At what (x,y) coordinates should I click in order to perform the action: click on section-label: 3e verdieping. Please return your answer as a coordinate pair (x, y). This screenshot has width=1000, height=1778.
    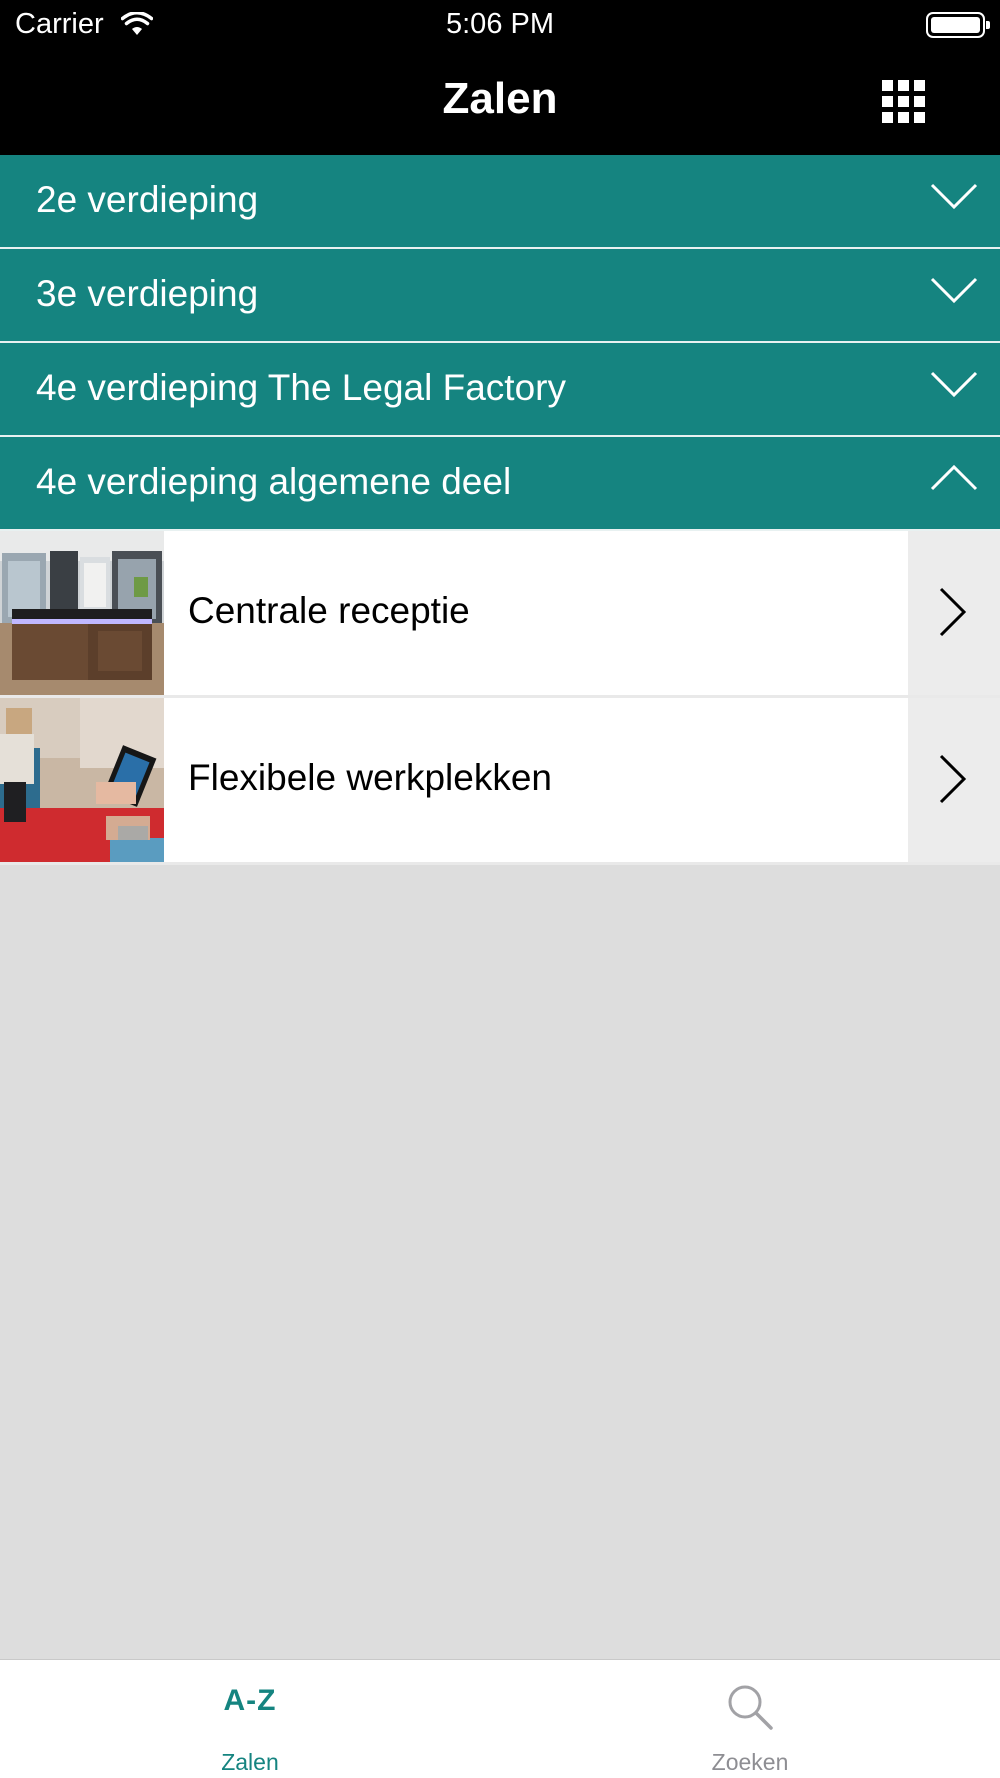
    Looking at the image, I should click on (147, 293).